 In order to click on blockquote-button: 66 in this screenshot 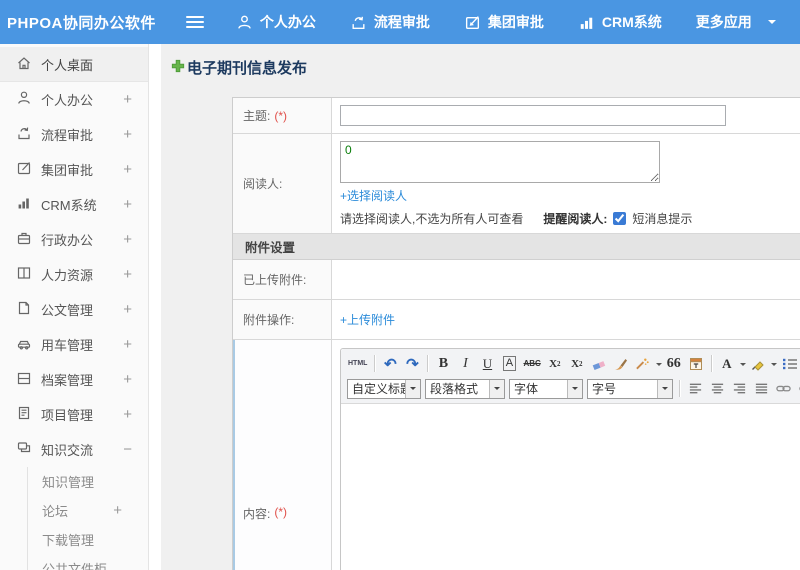, I will do `click(674, 363)`.